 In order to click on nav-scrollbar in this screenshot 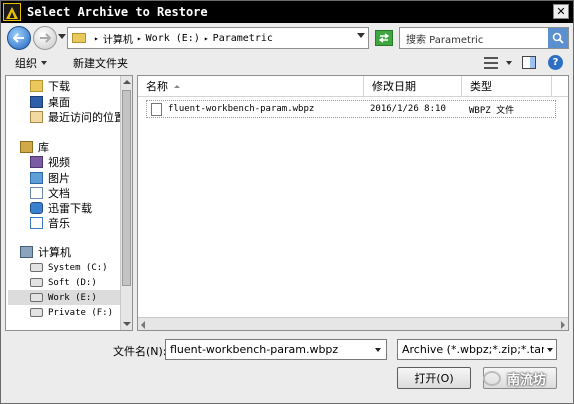, I will do `click(126, 203)`.